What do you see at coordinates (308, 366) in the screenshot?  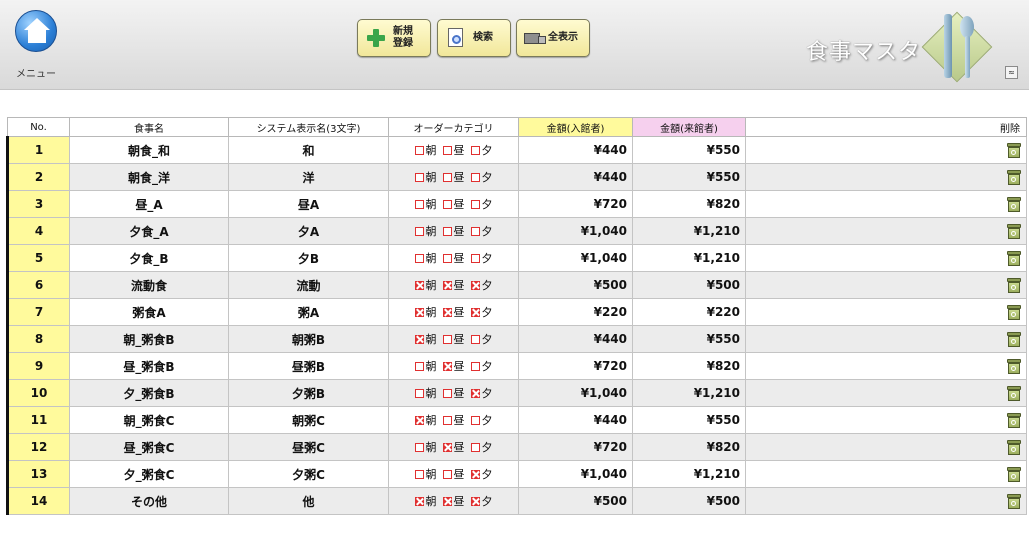 I see `system-name-cell: 昼粥B` at bounding box center [308, 366].